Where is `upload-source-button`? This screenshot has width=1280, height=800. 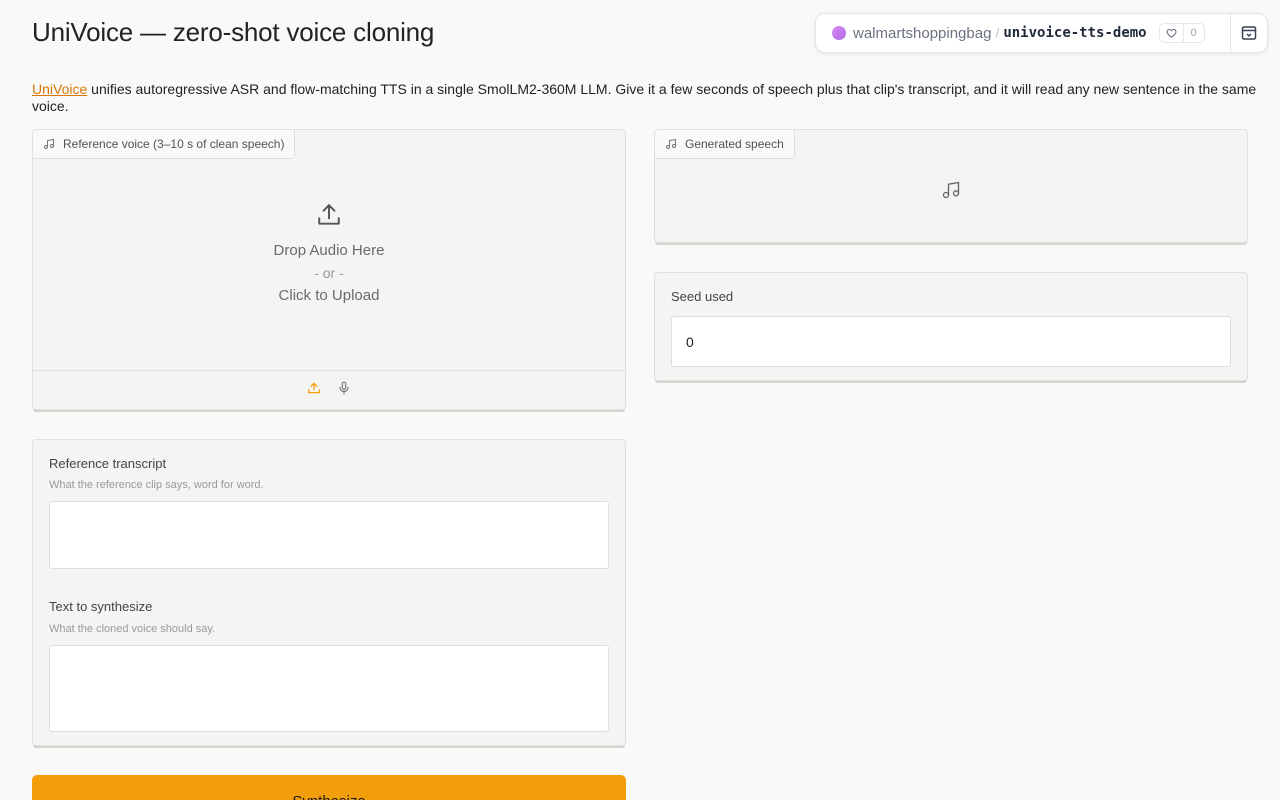
upload-source-button is located at coordinates (314, 390).